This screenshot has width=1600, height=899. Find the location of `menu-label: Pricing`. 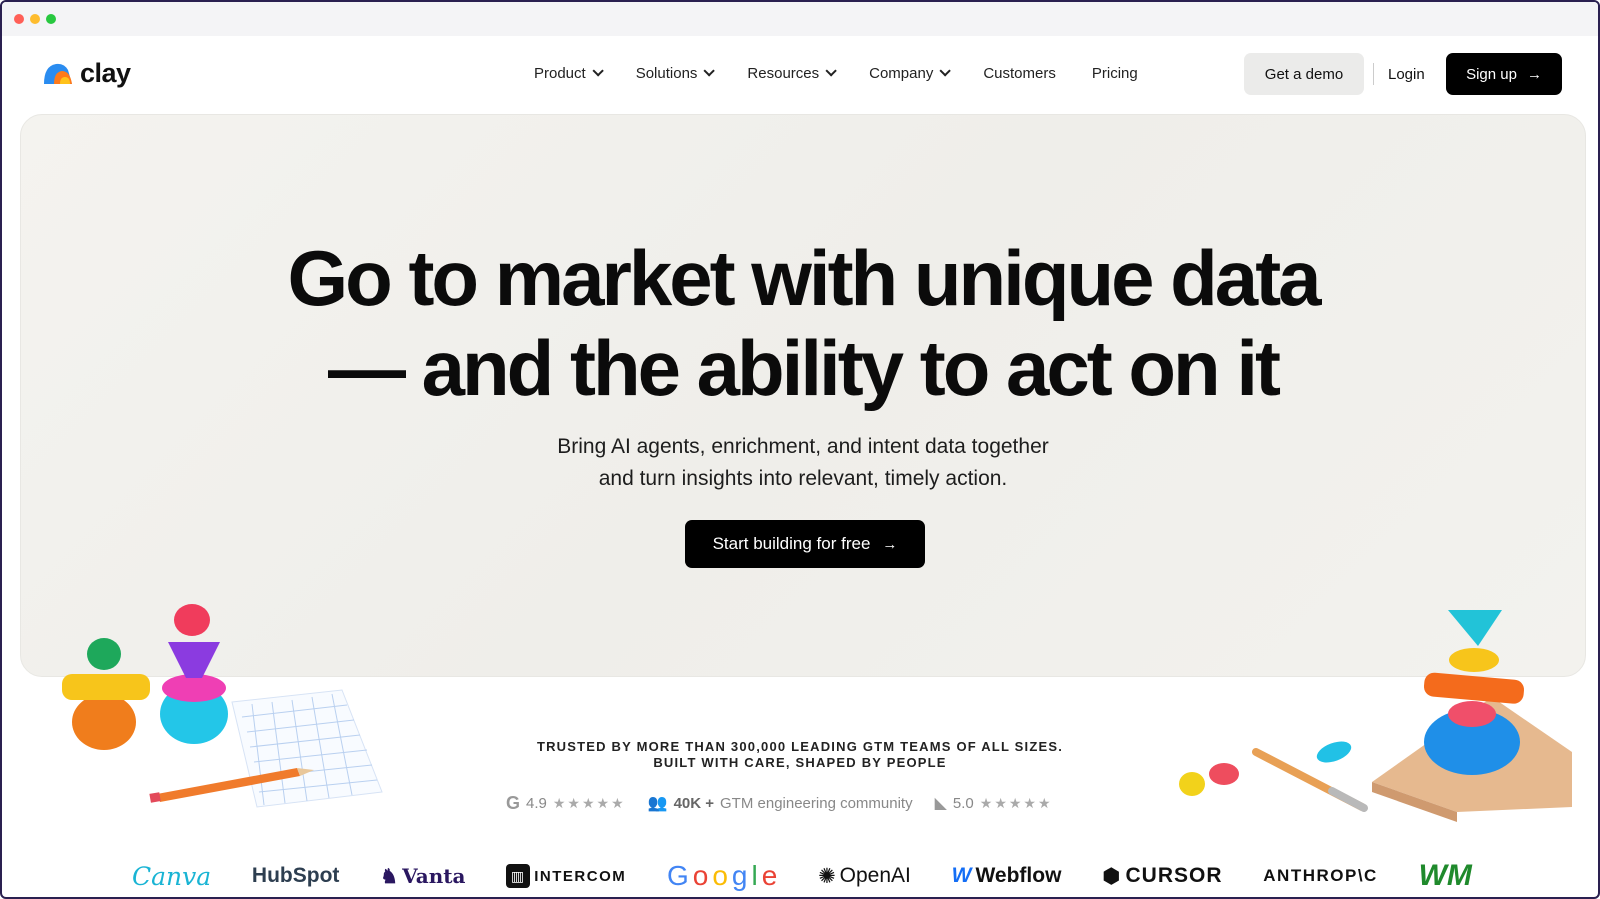

menu-label: Pricing is located at coordinates (1114, 73).